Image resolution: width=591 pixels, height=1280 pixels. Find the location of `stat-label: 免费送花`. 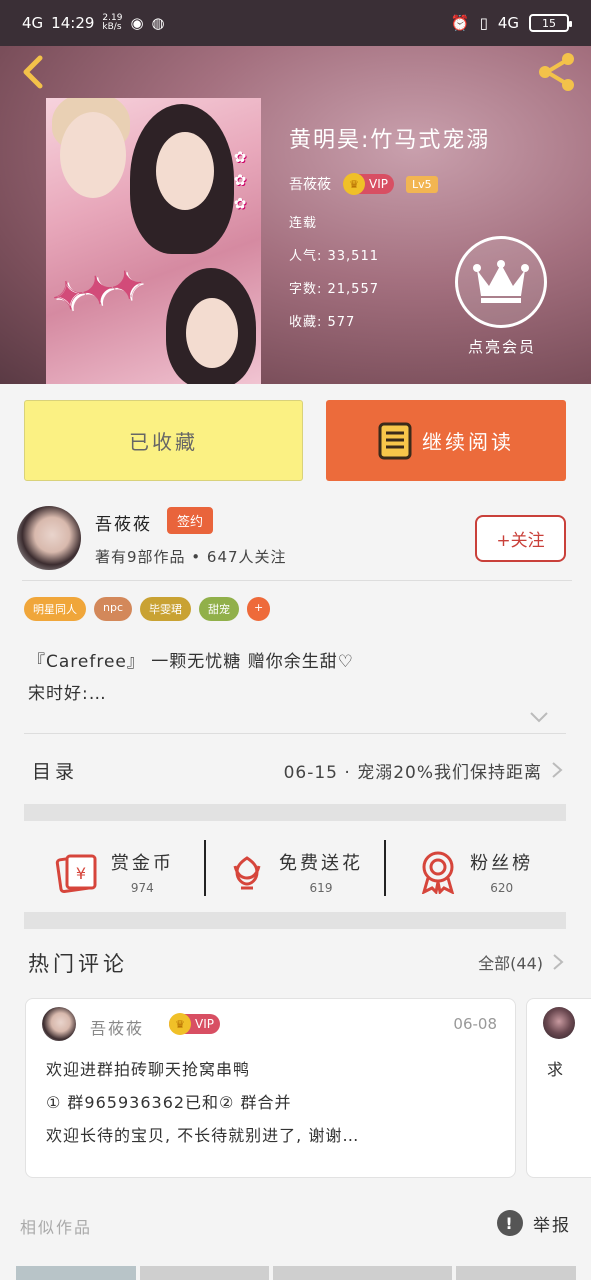

stat-label: 免费送花 is located at coordinates (321, 863).